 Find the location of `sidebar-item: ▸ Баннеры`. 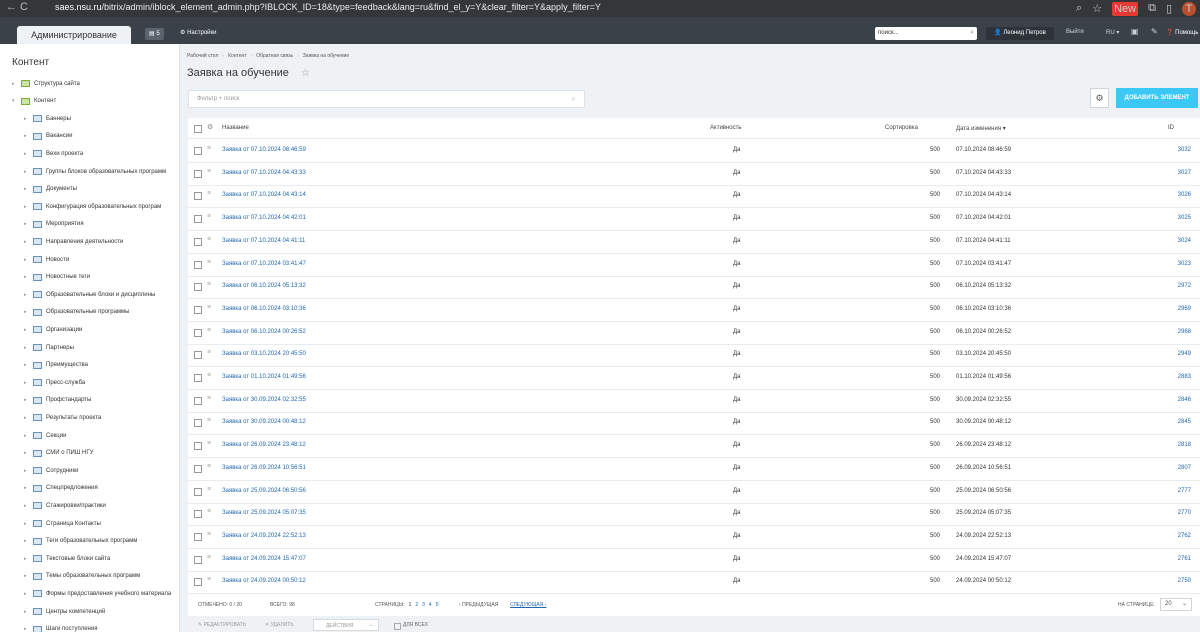

sidebar-item: ▸ Баннеры is located at coordinates (89, 118).